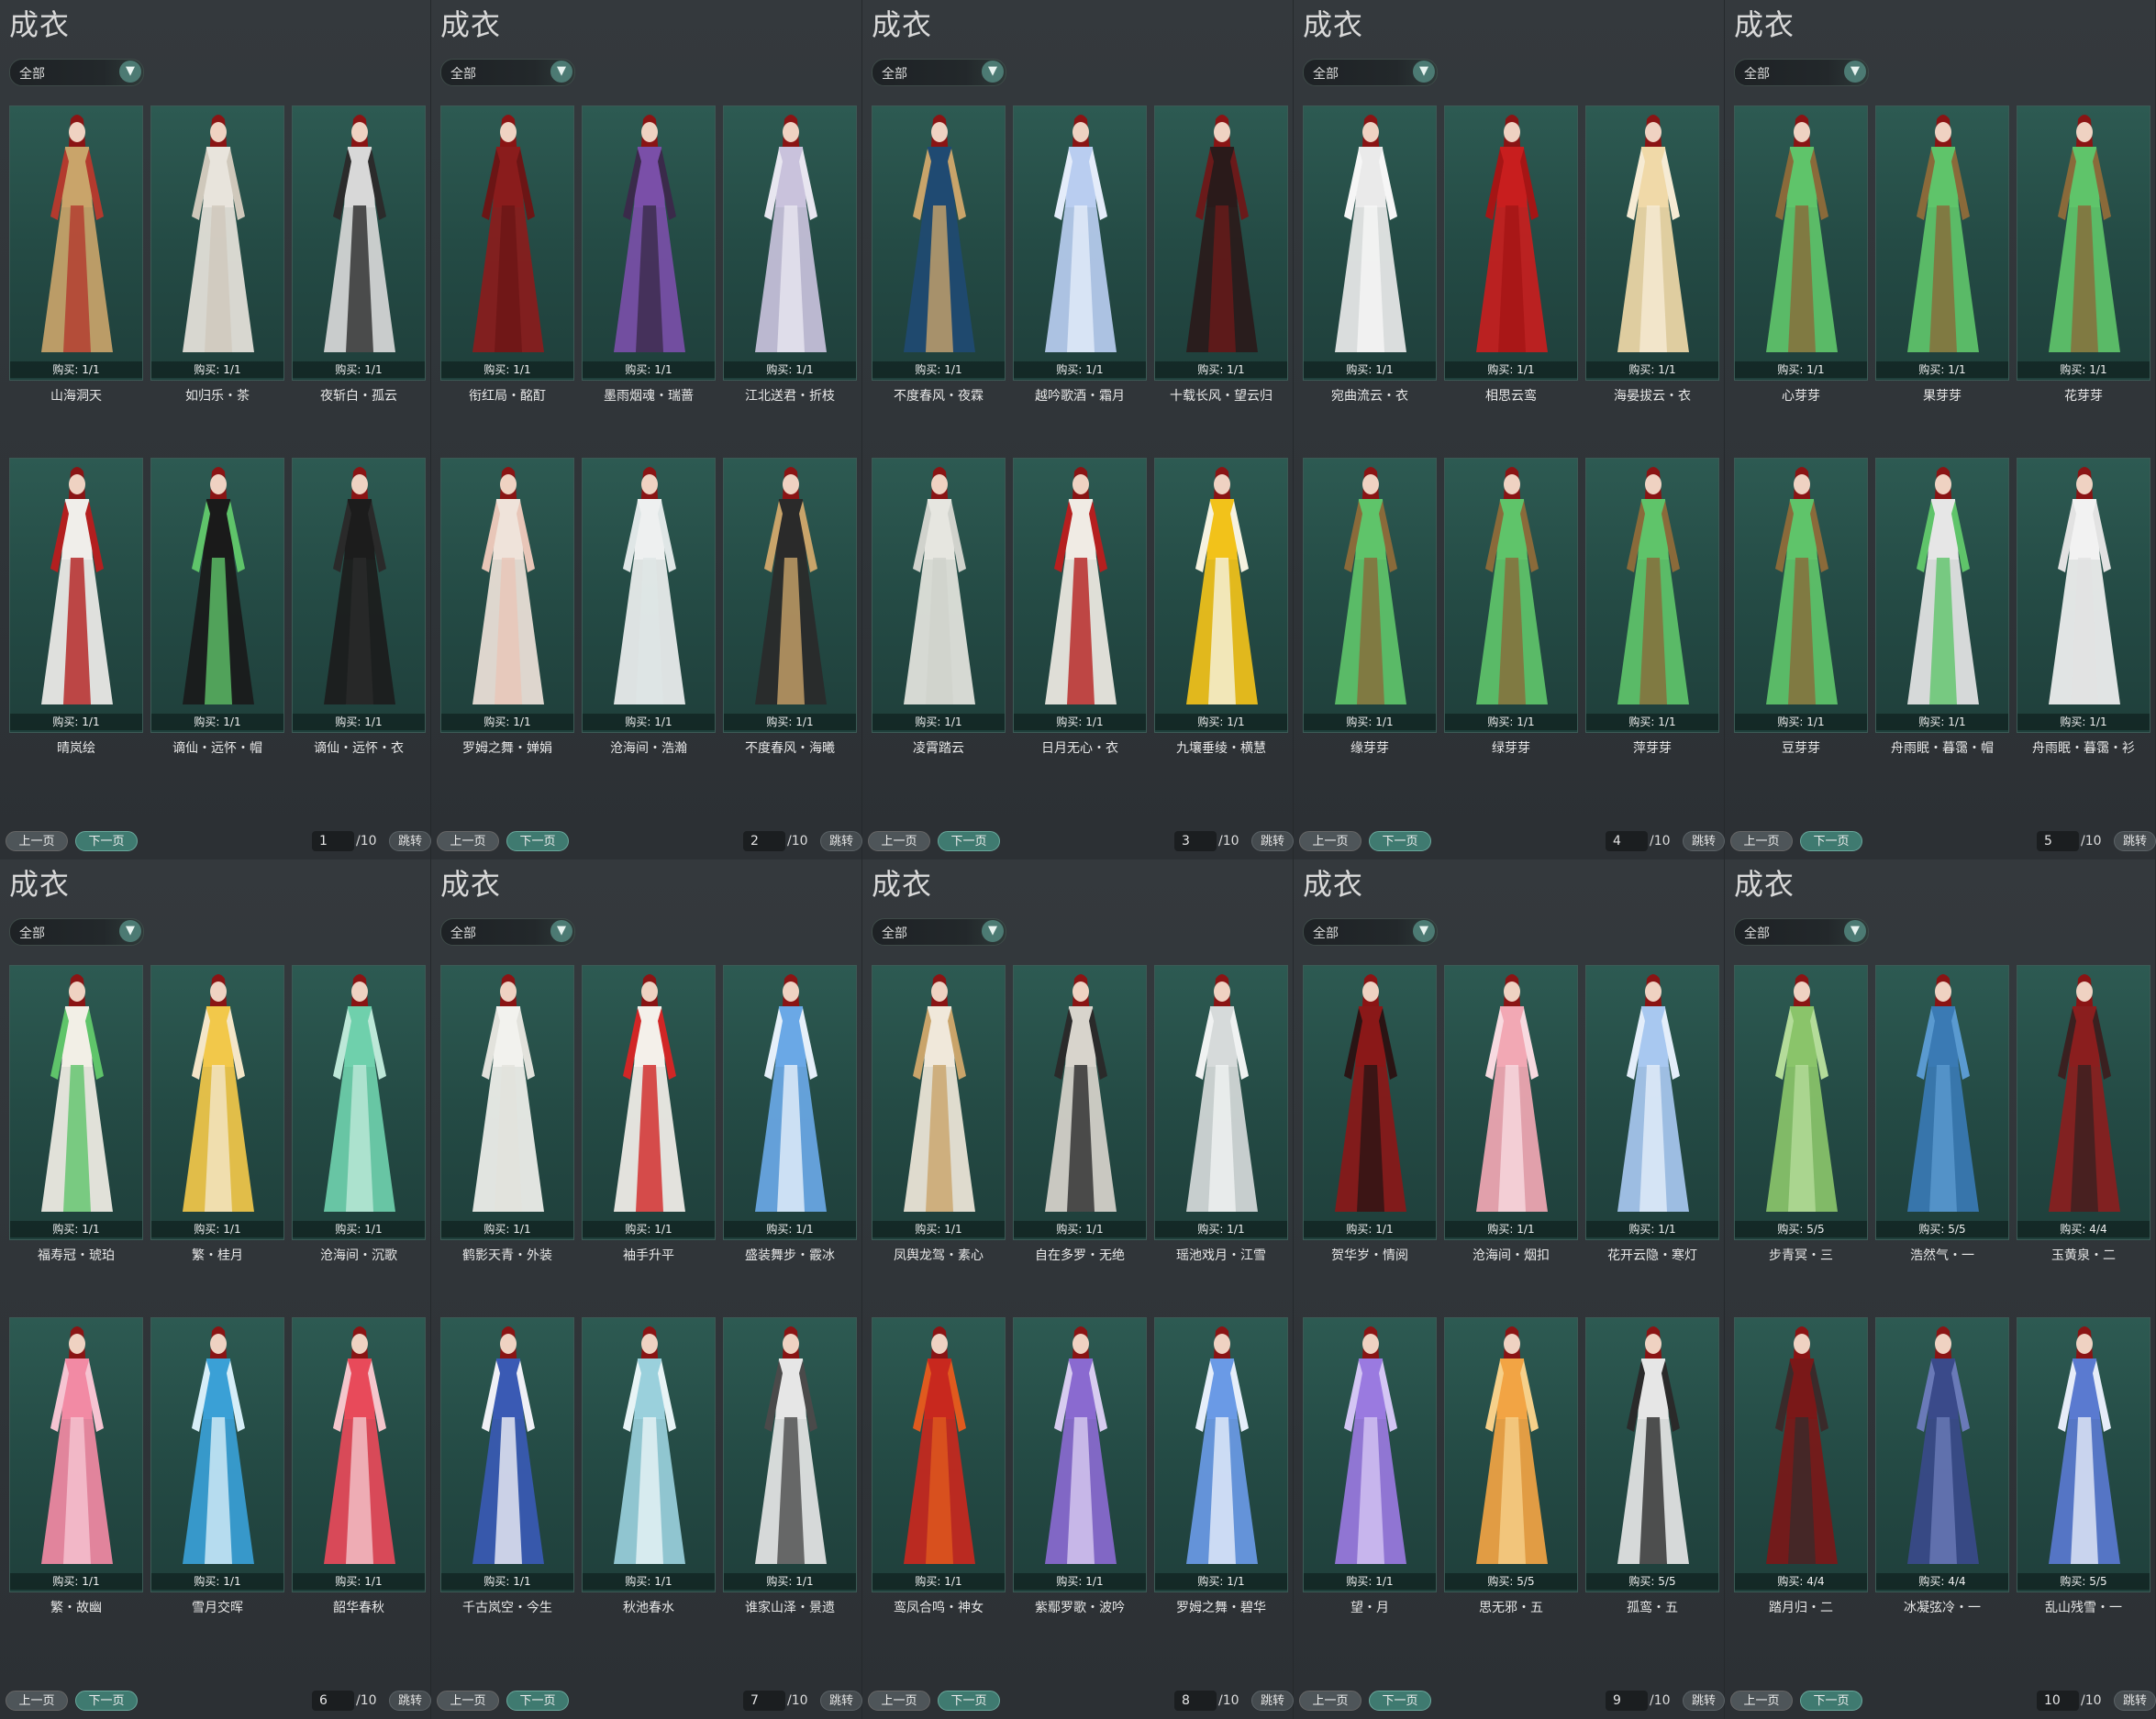 This screenshot has height=1719, width=2156. What do you see at coordinates (1196, 841) in the screenshot?
I see `page-number-input: 3` at bounding box center [1196, 841].